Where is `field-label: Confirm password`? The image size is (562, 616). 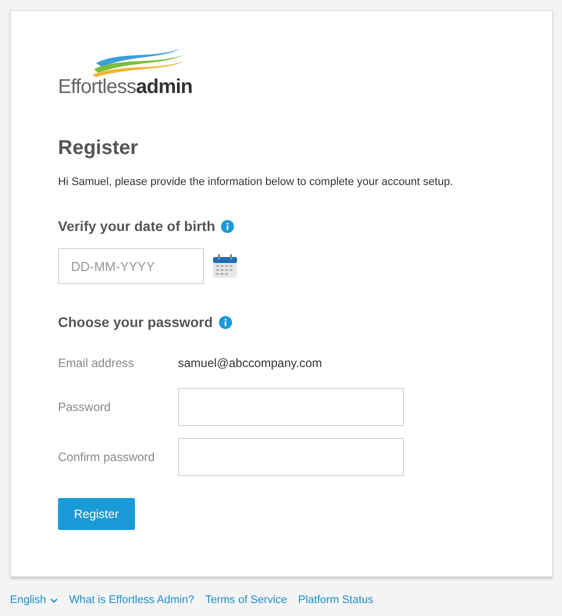 field-label: Confirm password is located at coordinates (107, 457).